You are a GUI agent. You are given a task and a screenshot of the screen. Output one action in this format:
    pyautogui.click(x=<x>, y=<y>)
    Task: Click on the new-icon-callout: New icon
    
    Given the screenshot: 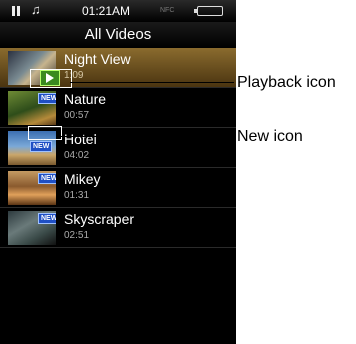 What is the action you would take?
    pyautogui.click(x=270, y=136)
    